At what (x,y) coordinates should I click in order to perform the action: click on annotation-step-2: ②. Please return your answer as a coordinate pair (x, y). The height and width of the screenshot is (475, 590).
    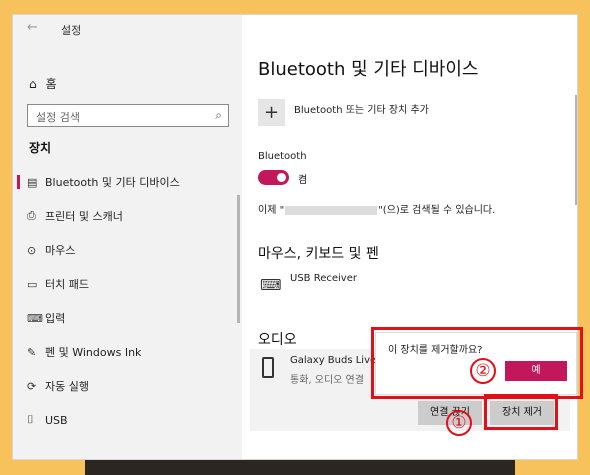
    Looking at the image, I should click on (483, 371).